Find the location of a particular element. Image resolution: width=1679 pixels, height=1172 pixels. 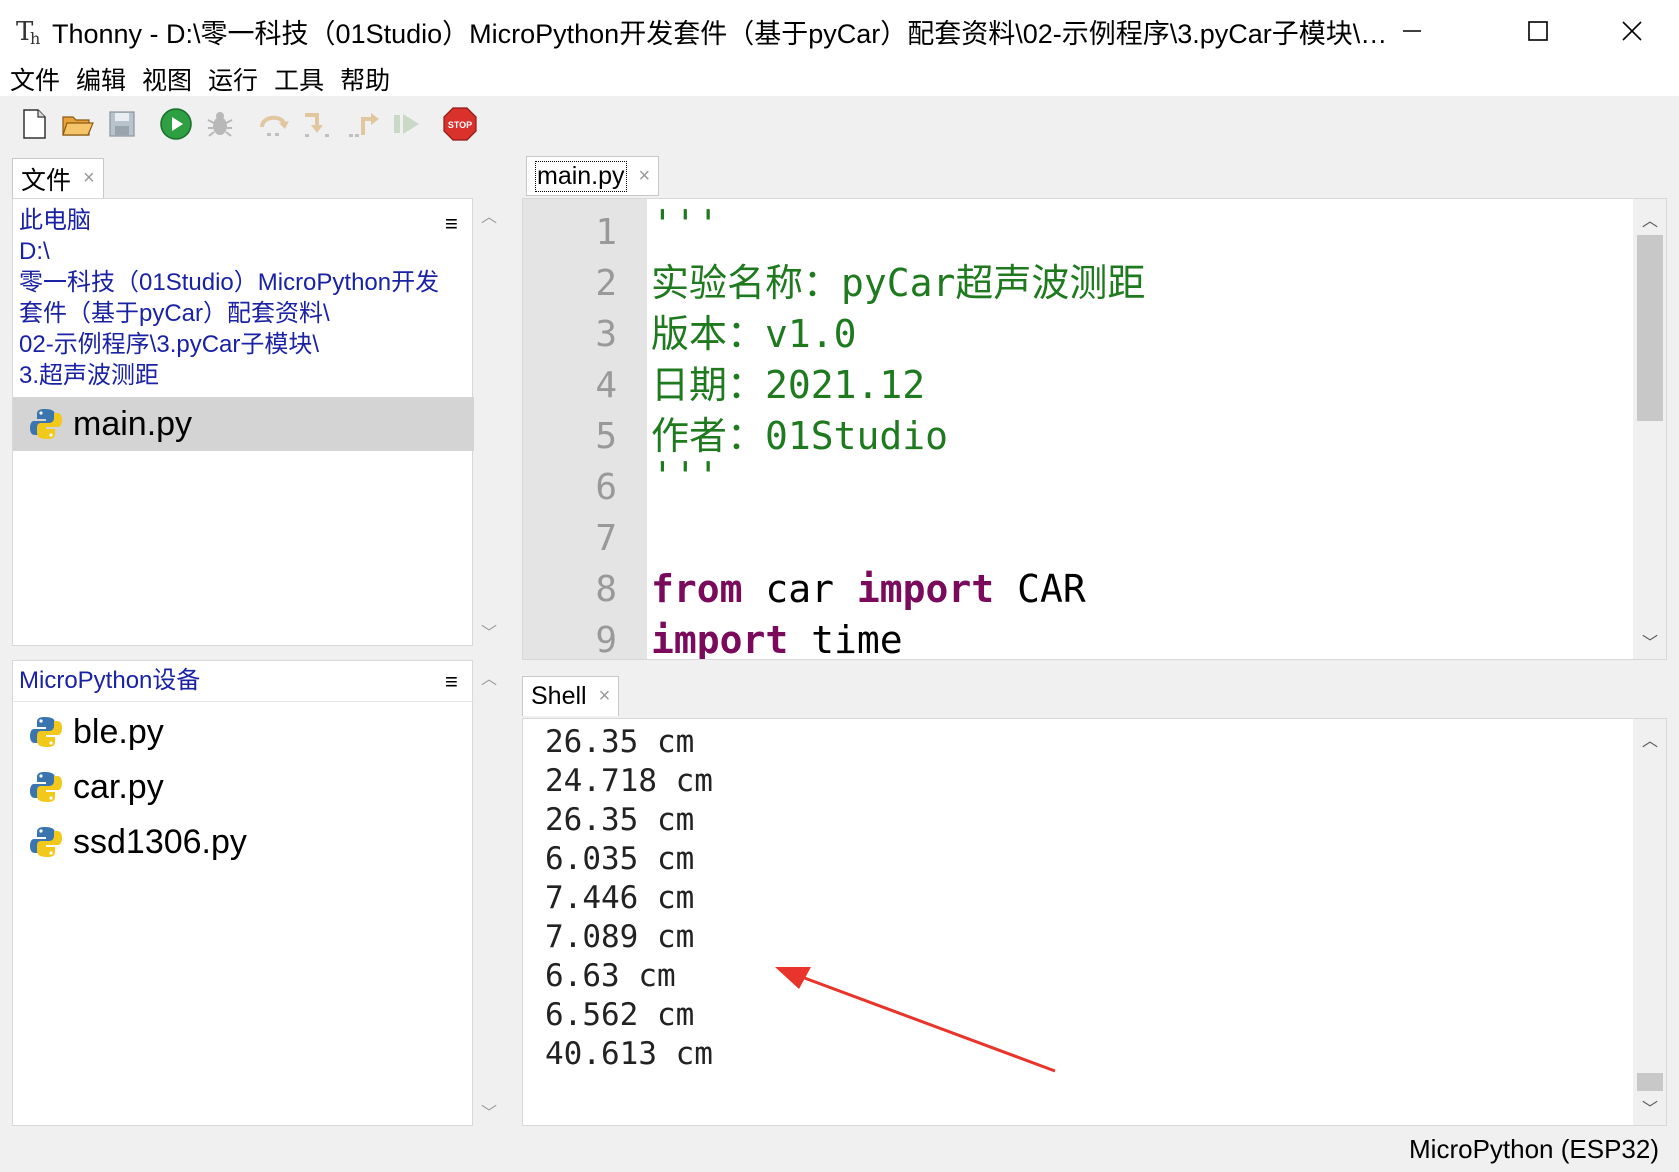

shell-output-line: 6.035 cm is located at coordinates (620, 859).